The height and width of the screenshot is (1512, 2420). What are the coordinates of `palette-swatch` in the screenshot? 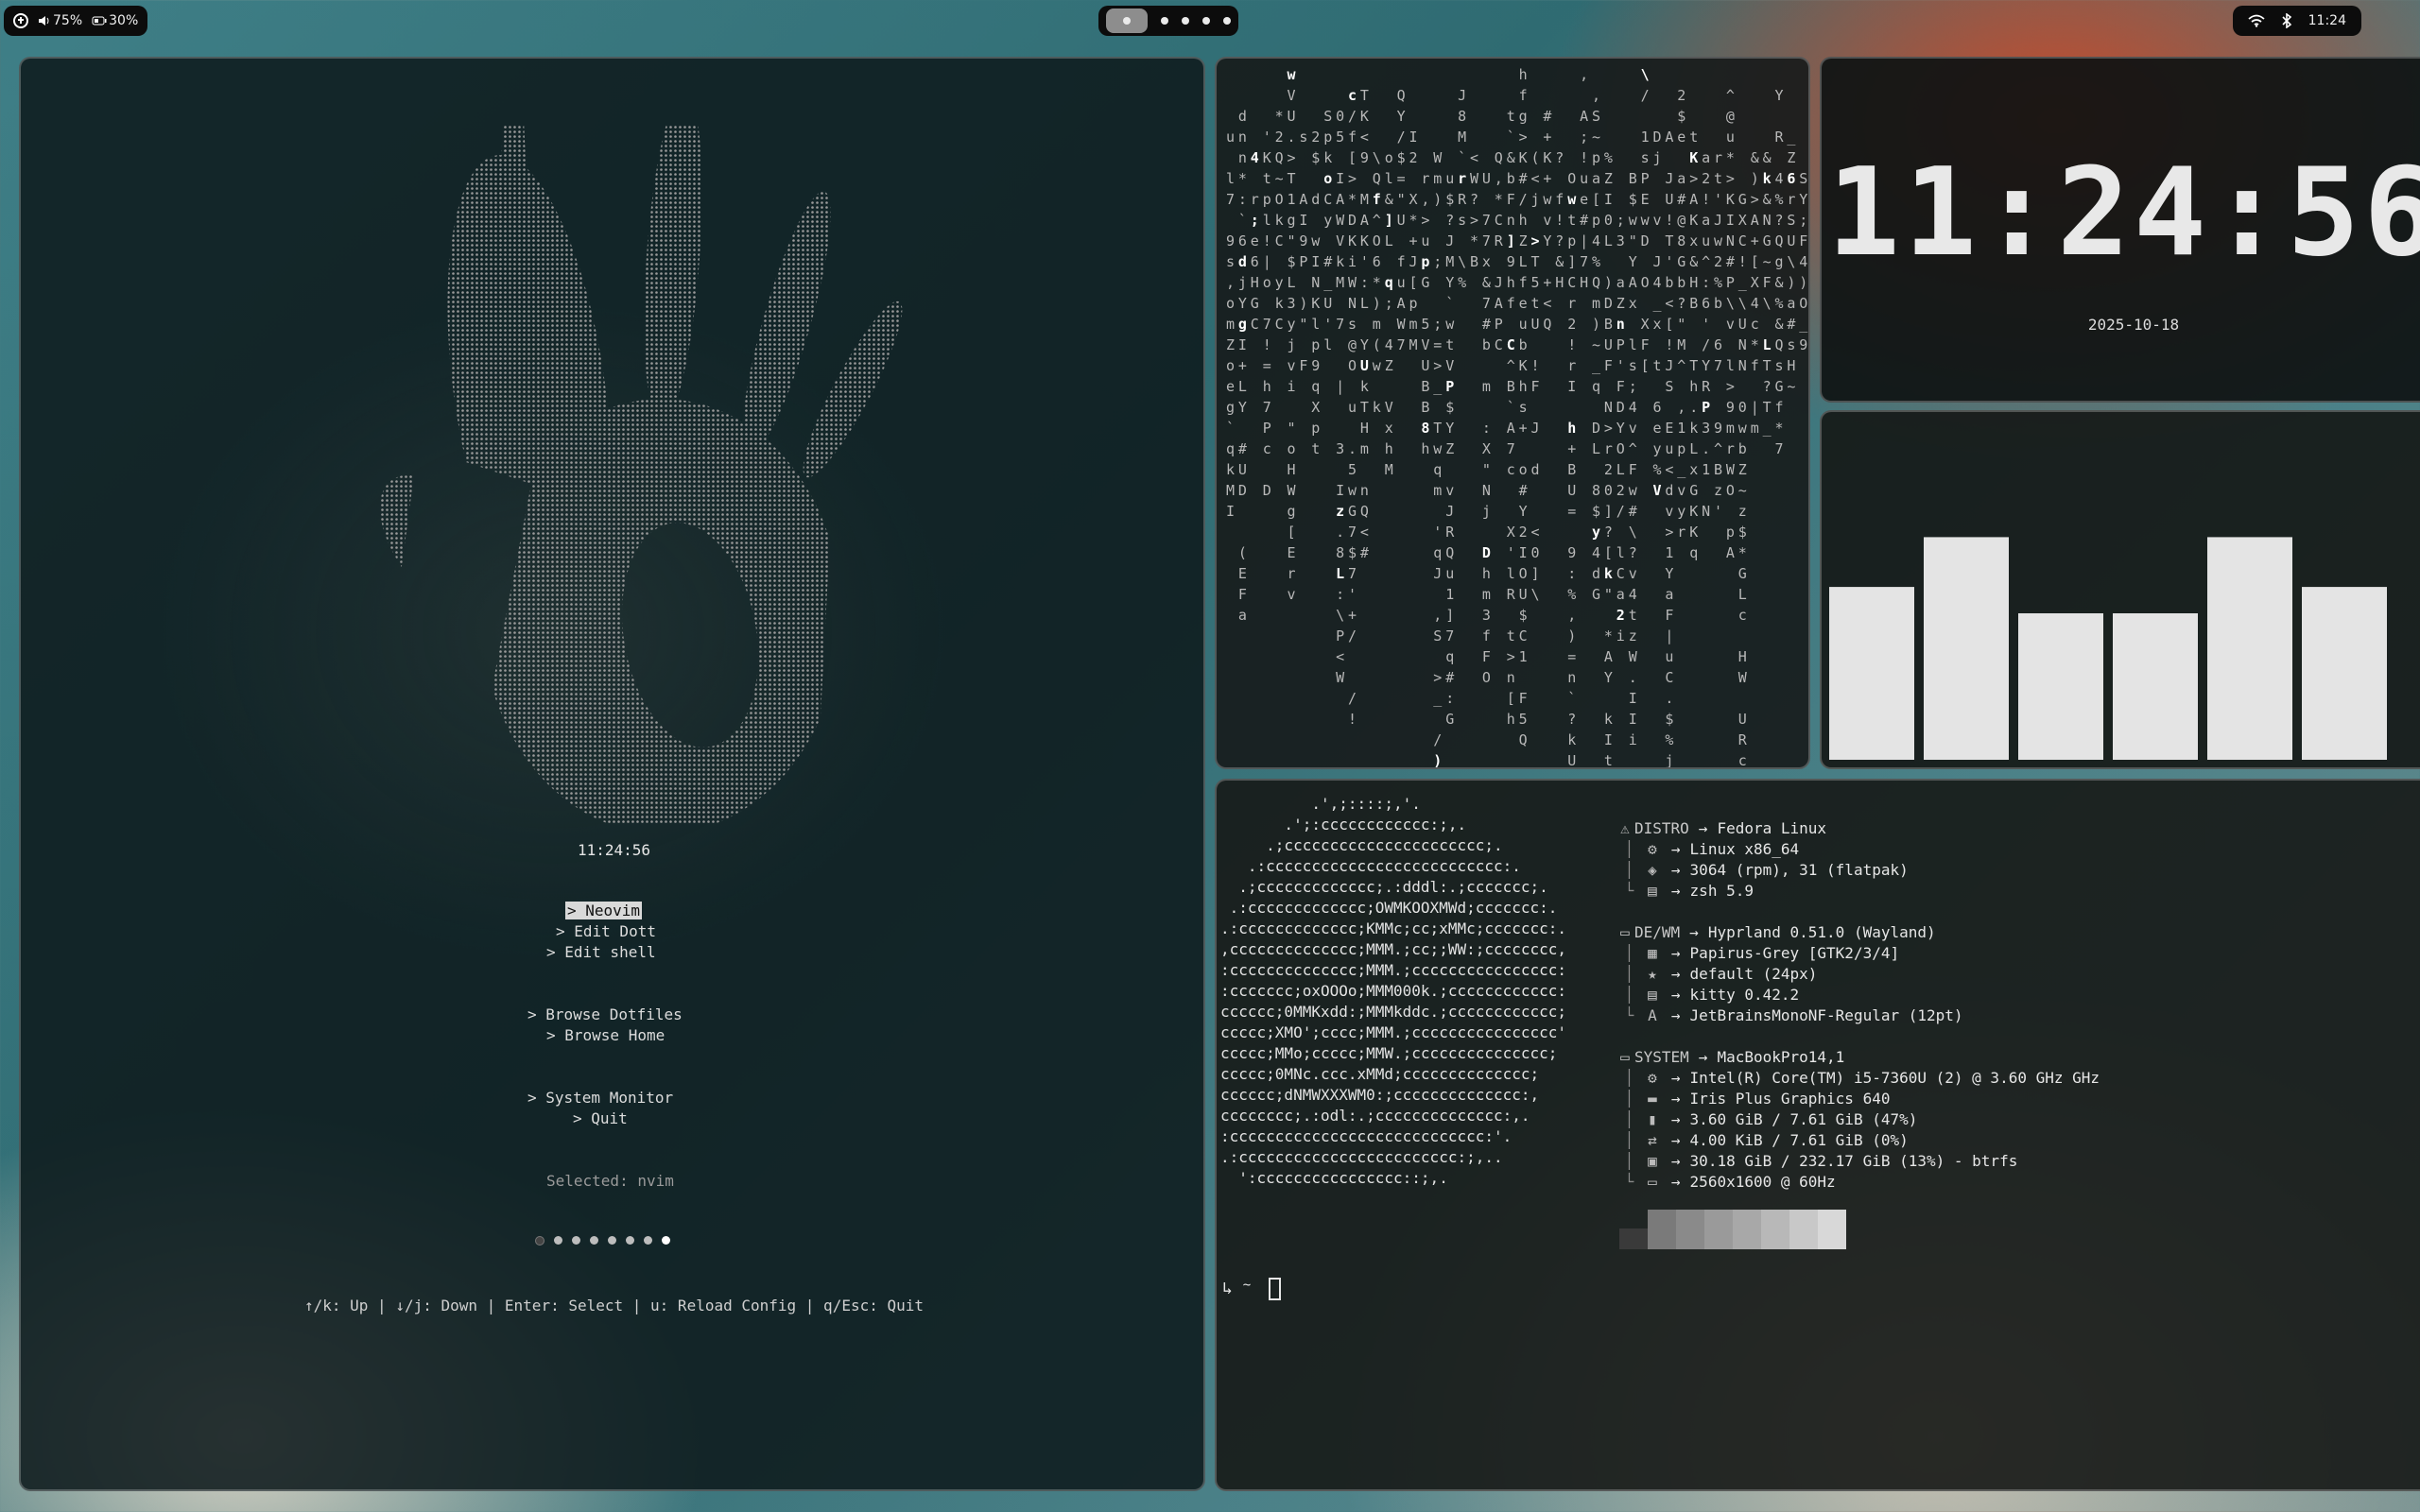 It's located at (1832, 1229).